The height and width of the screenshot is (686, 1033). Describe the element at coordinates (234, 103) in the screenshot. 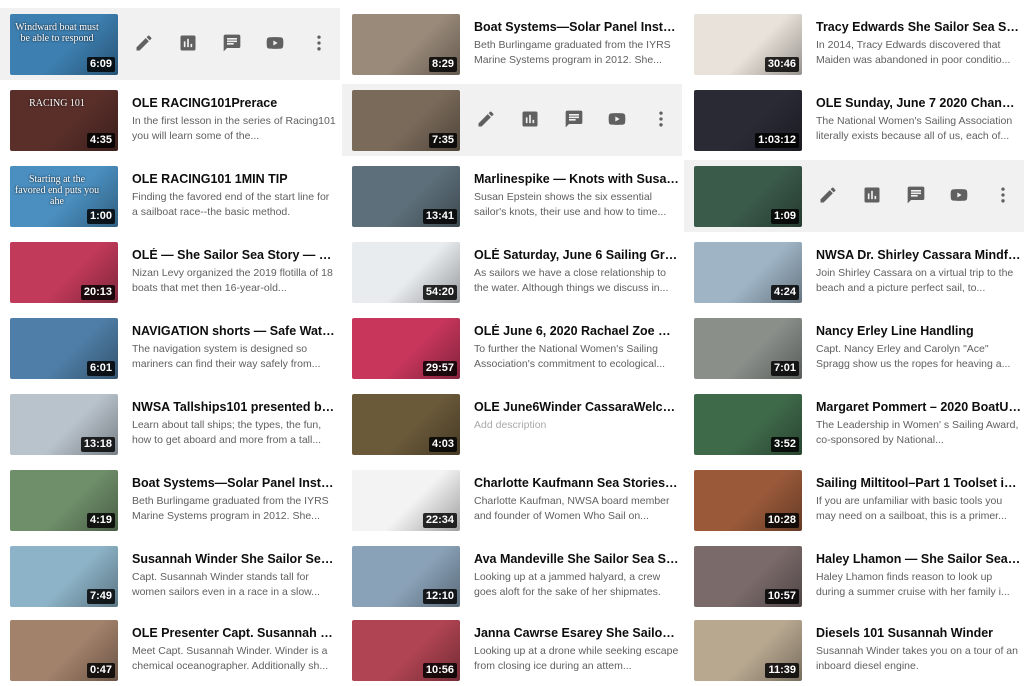

I see `video-title: OLE RACING101Prerace` at that location.